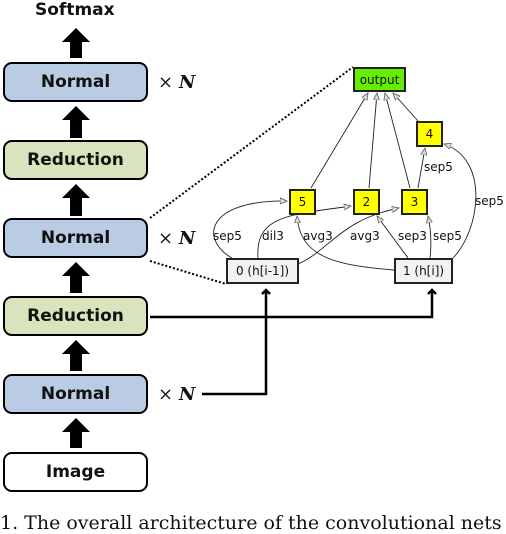 Image resolution: width=506 pixels, height=534 pixels. I want to click on stack-reduction-top: Reduction, so click(75, 160).